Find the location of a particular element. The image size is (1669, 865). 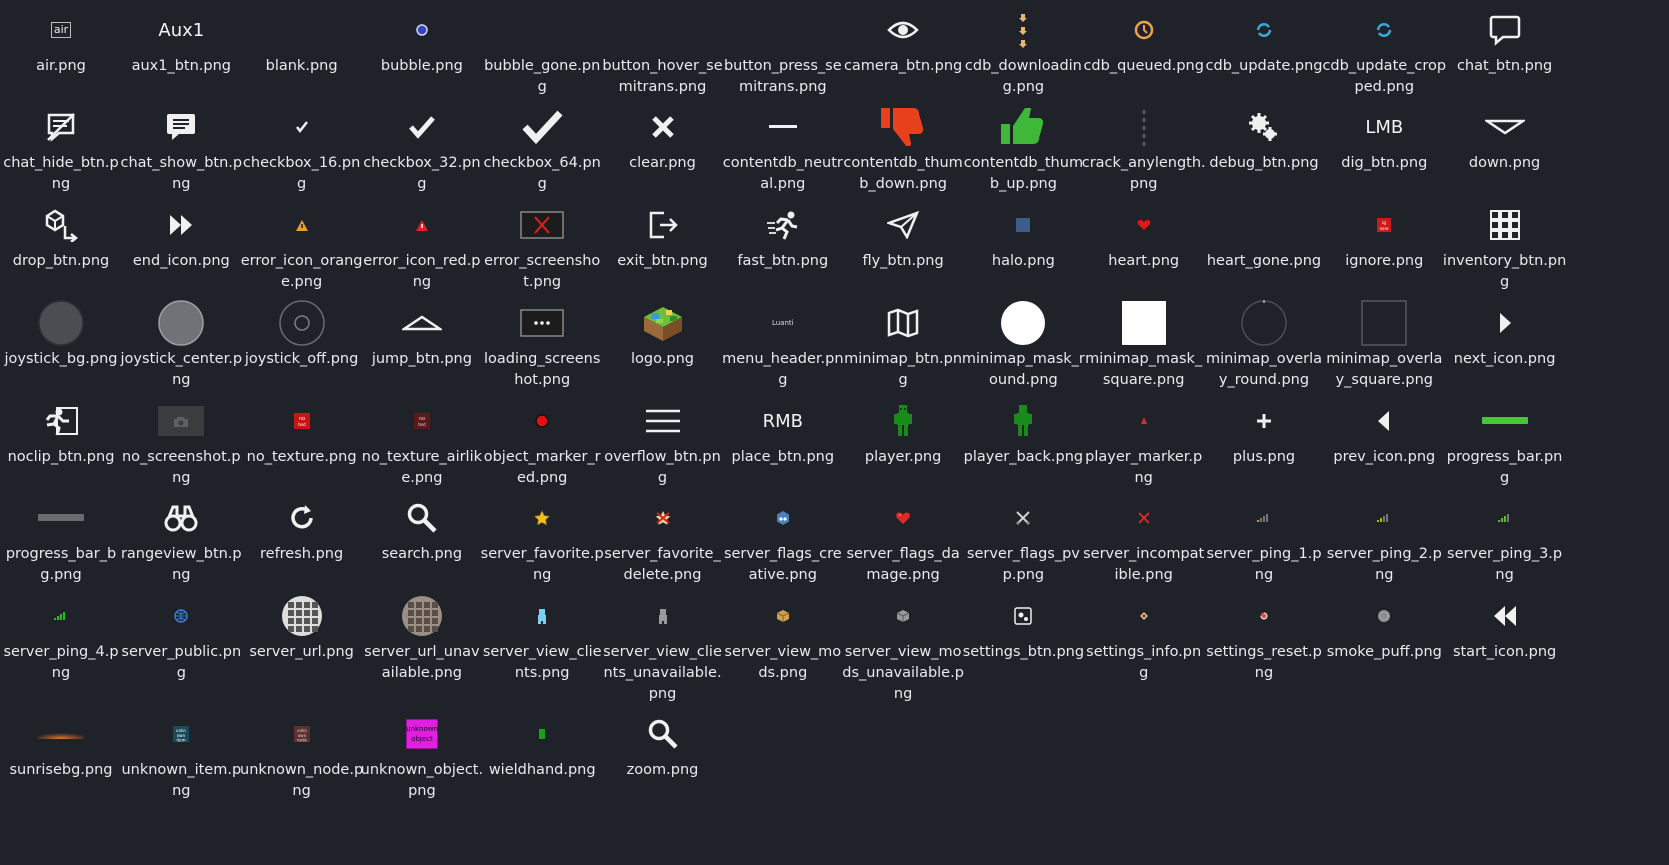

file-name-label: rangeview_btn.png is located at coordinates (181, 564).